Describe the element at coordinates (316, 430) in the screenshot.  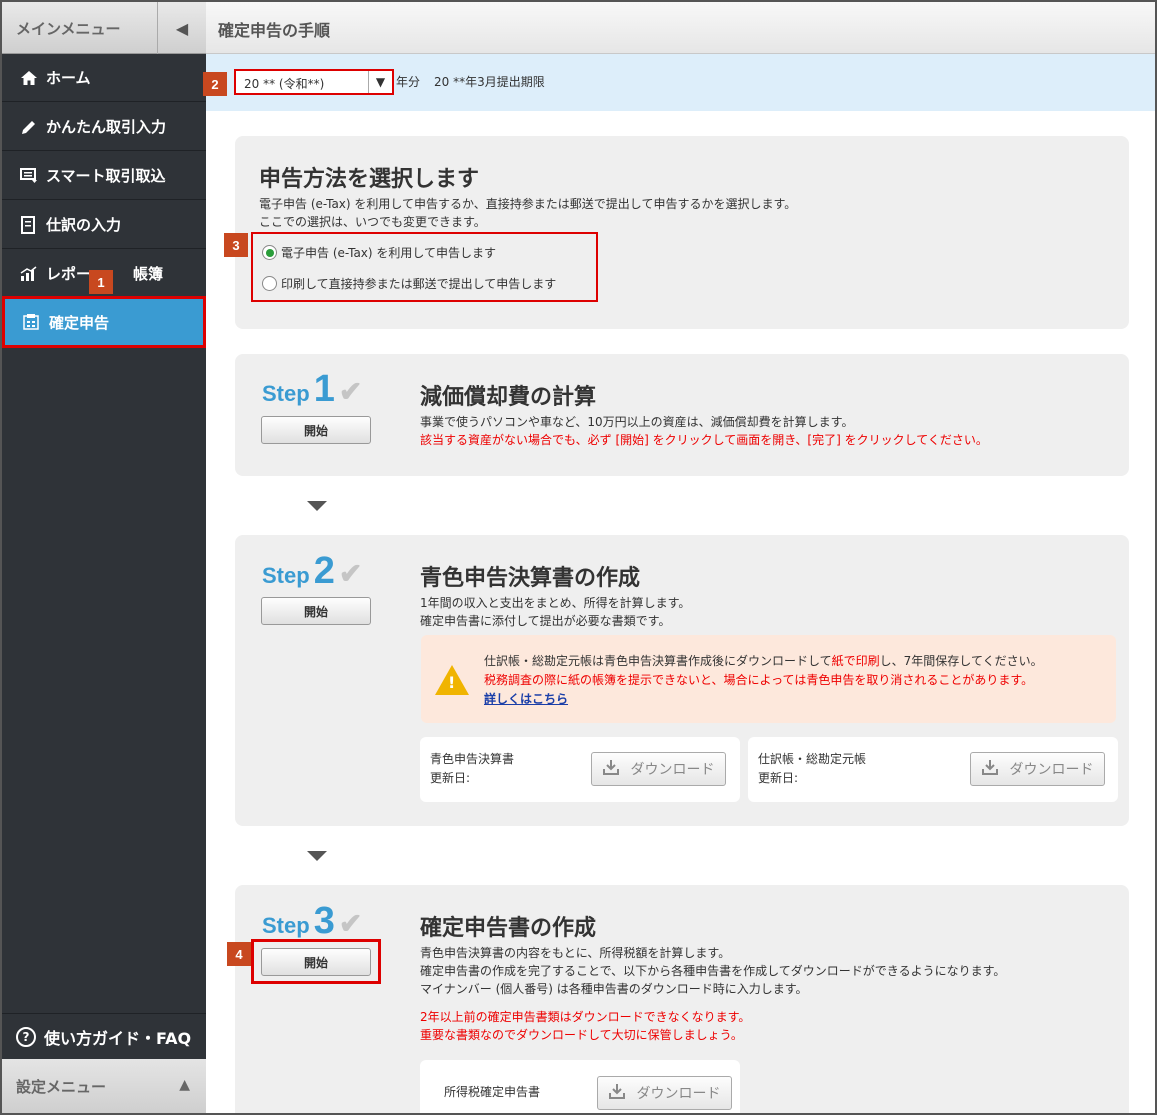
I see `step1-start-button: 開始` at that location.